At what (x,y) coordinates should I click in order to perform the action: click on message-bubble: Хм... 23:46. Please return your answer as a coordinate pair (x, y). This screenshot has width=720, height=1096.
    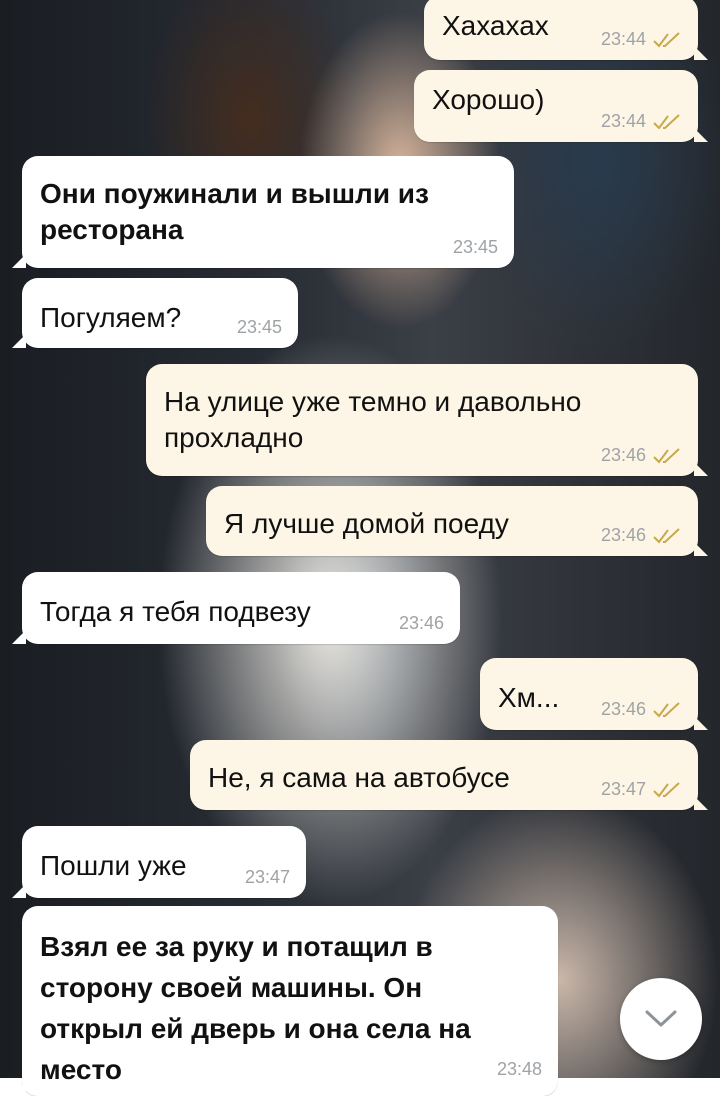
    Looking at the image, I should click on (594, 694).